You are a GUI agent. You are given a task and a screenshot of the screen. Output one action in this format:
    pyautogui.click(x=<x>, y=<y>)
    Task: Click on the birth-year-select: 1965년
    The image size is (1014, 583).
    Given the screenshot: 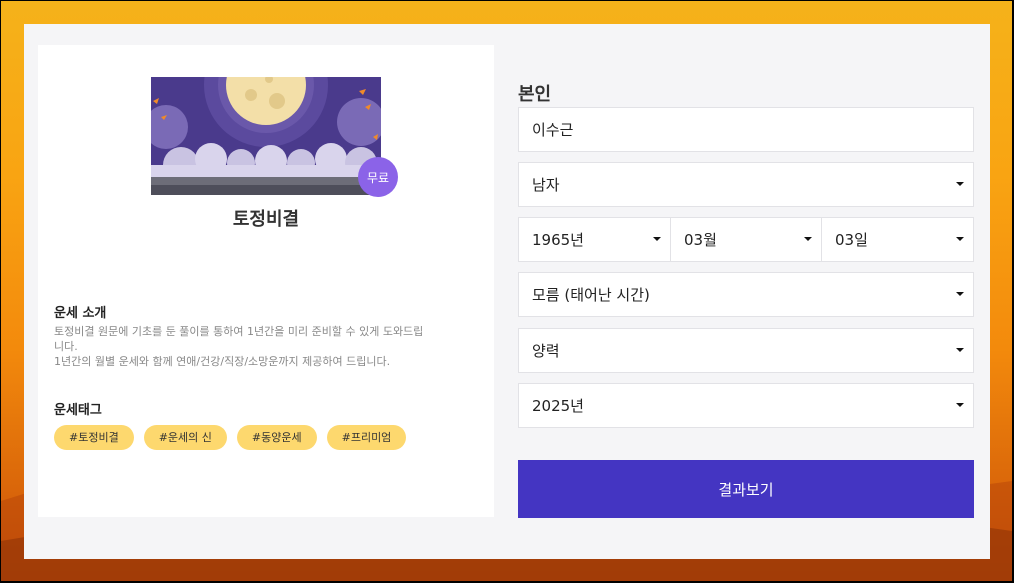 What is the action you would take?
    pyautogui.click(x=594, y=239)
    